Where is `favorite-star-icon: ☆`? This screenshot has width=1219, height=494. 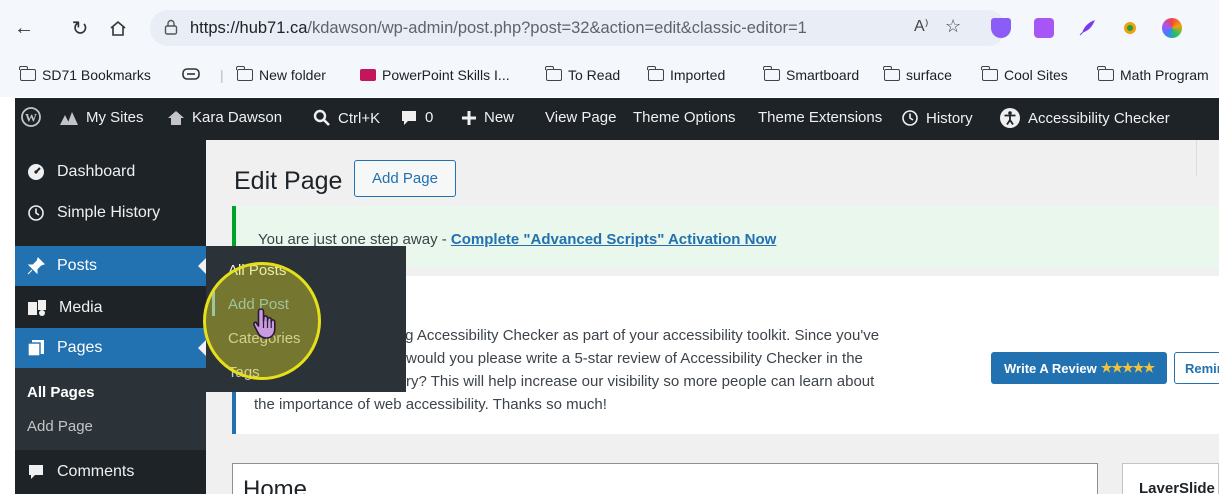 favorite-star-icon: ☆ is located at coordinates (953, 26).